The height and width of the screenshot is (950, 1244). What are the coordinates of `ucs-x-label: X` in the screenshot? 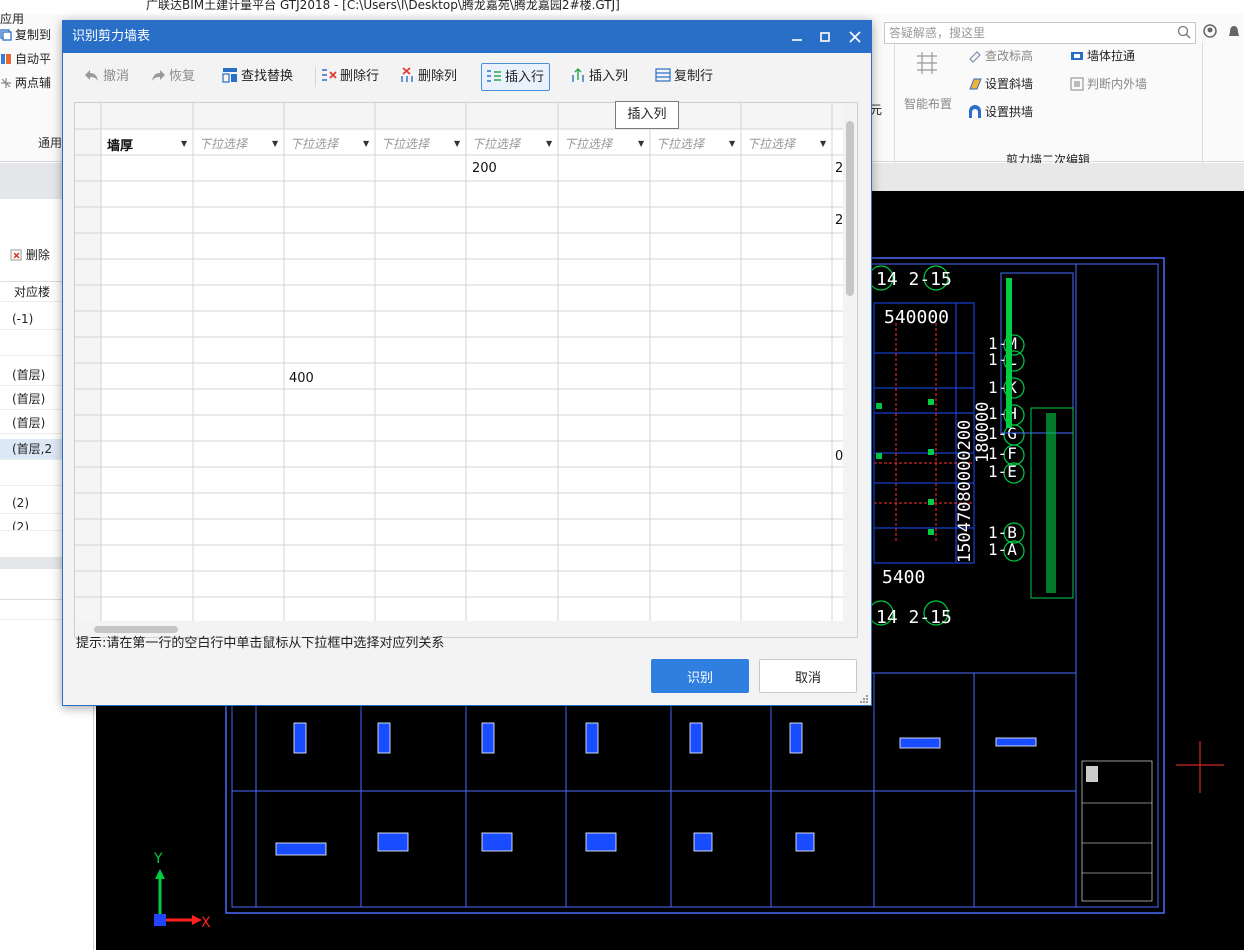 It's located at (206, 923).